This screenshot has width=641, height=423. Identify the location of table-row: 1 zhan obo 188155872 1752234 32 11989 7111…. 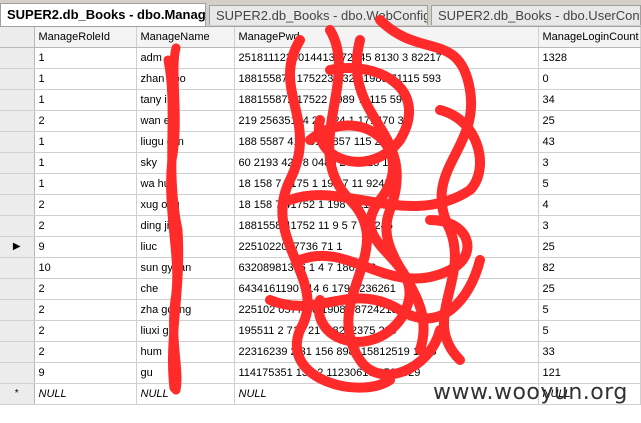
(320, 79).